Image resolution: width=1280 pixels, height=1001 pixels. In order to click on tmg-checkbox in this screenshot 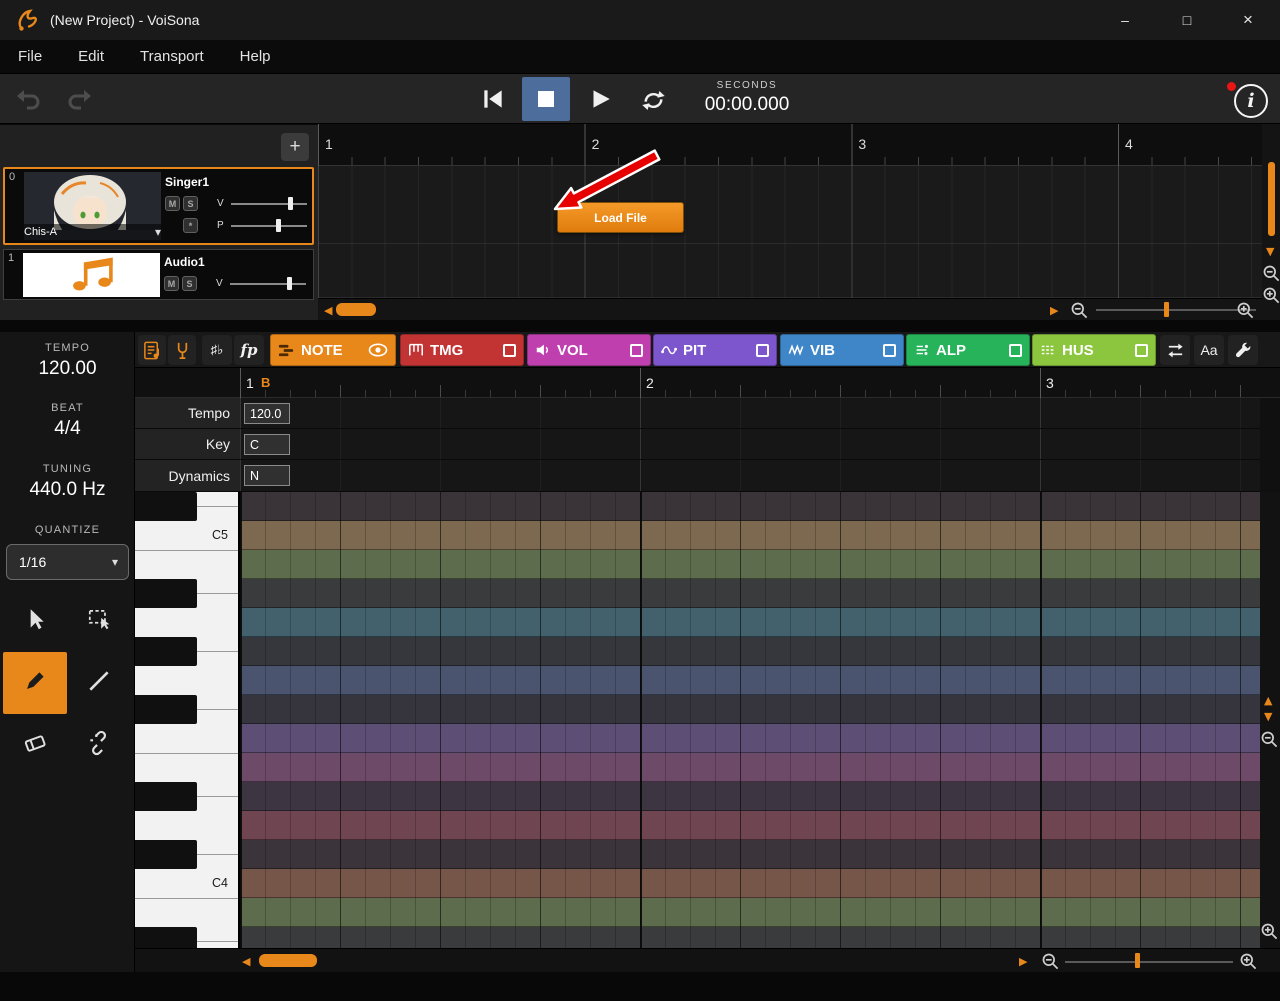, I will do `click(509, 350)`.